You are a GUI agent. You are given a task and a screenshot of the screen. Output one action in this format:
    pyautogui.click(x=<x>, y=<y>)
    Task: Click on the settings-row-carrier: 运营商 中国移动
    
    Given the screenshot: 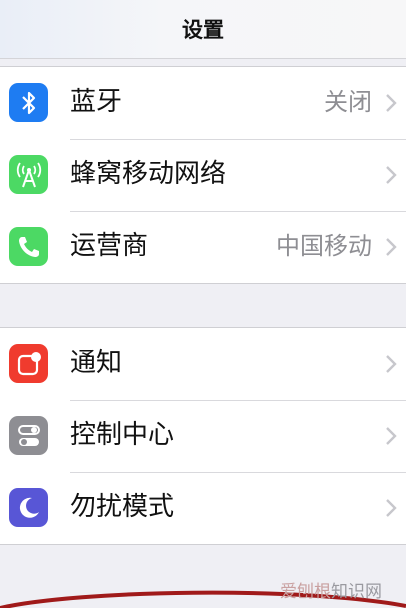 What is the action you would take?
    pyautogui.click(x=203, y=247)
    